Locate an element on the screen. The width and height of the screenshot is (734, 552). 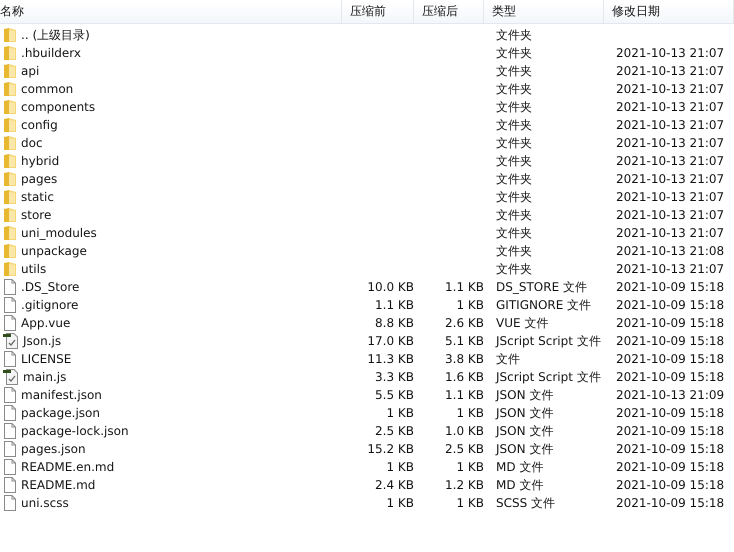
file-name: components is located at coordinates (58, 107).